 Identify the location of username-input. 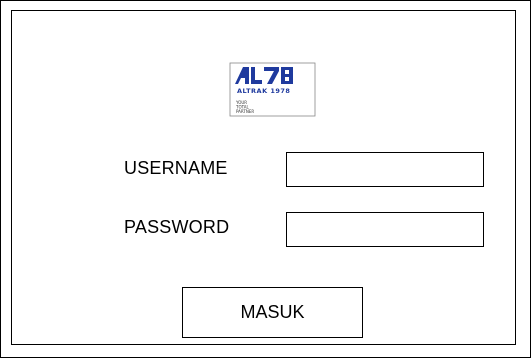
(385, 169).